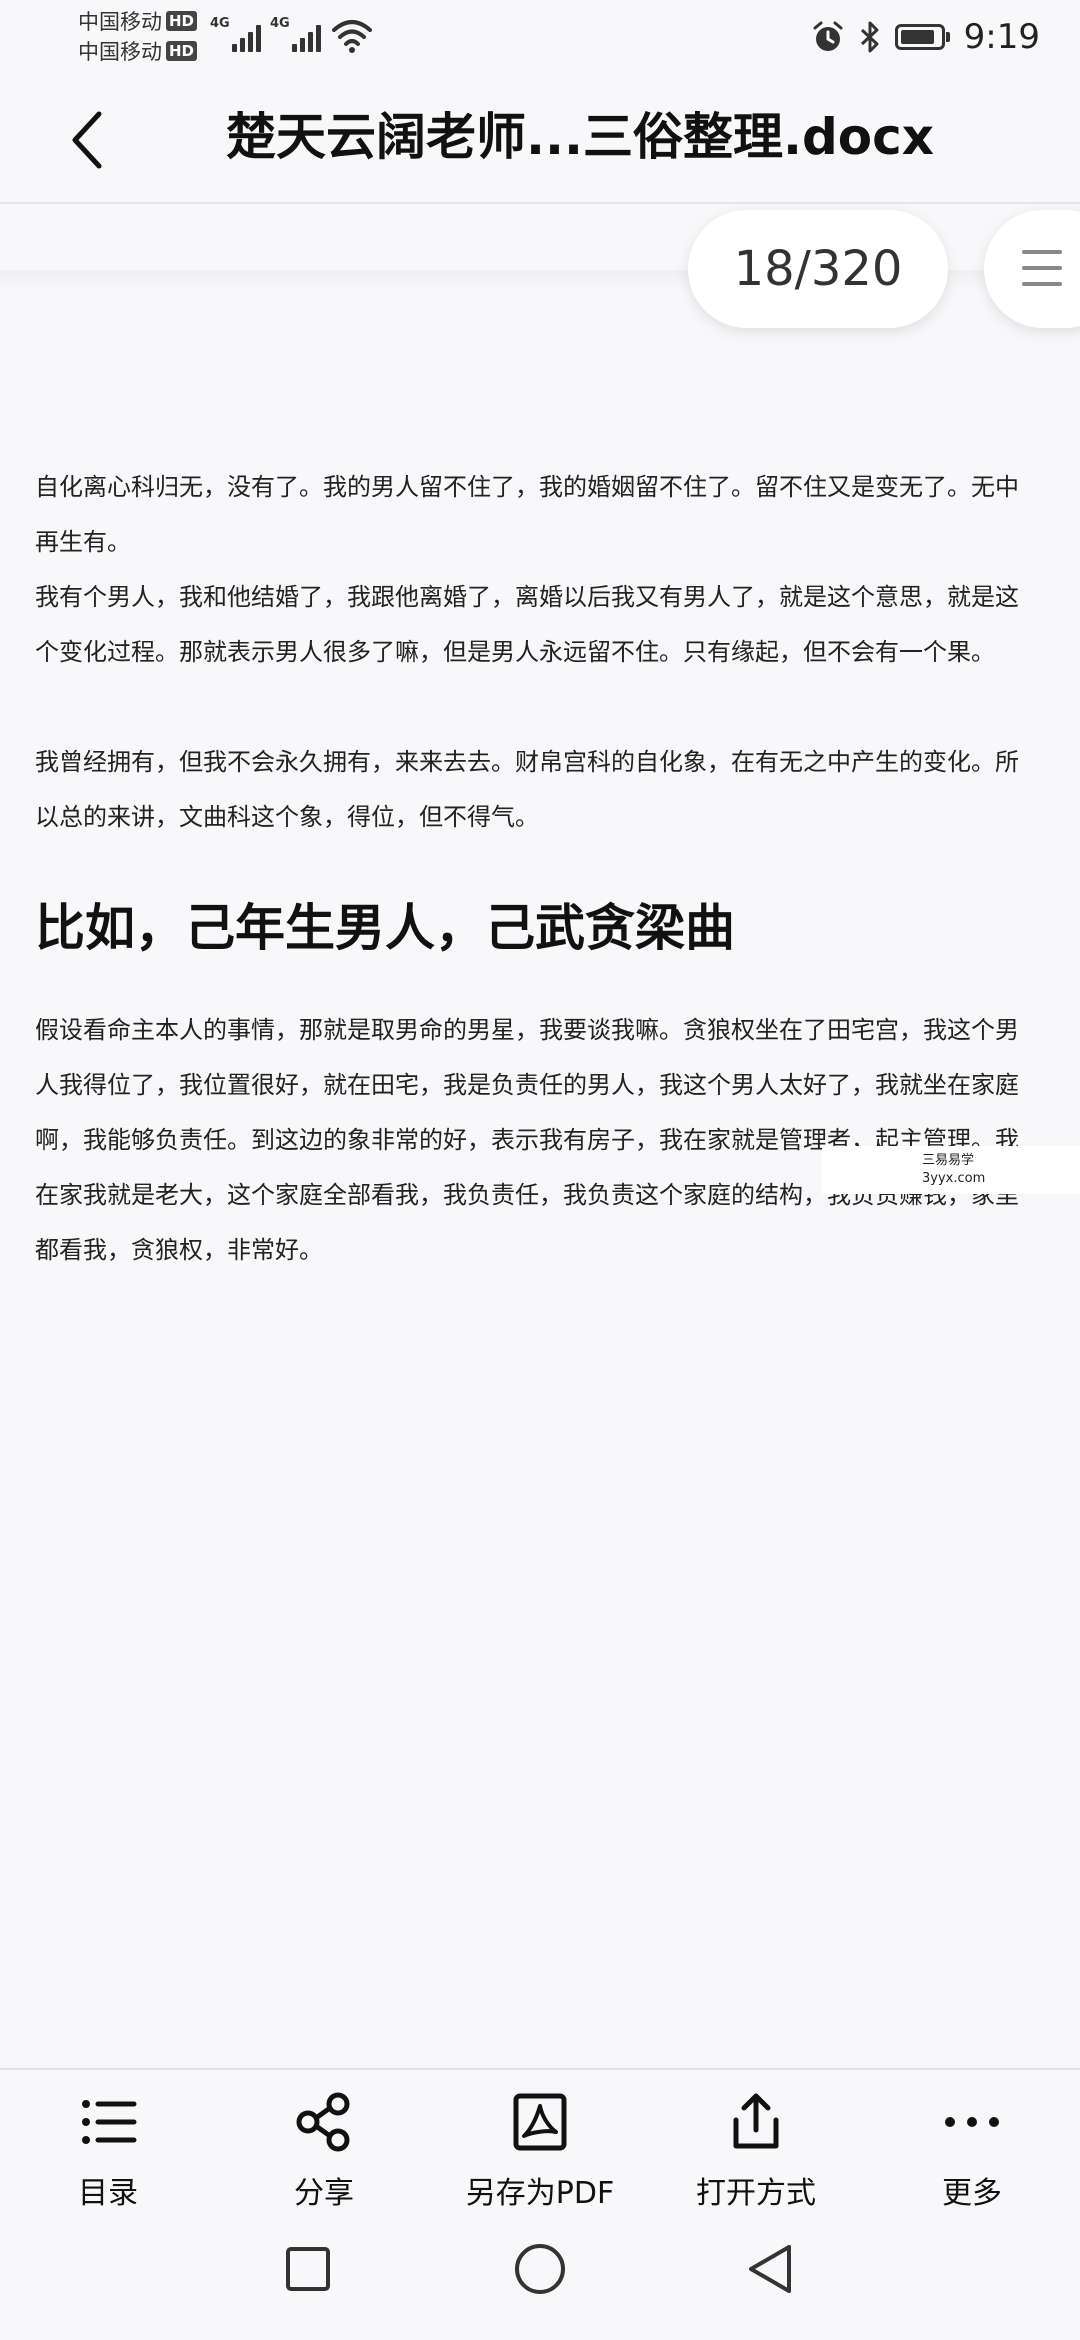 Image resolution: width=1080 pixels, height=2340 pixels. What do you see at coordinates (951, 1170) in the screenshot?
I see `watermark: 三易易学 3yyx.com` at bounding box center [951, 1170].